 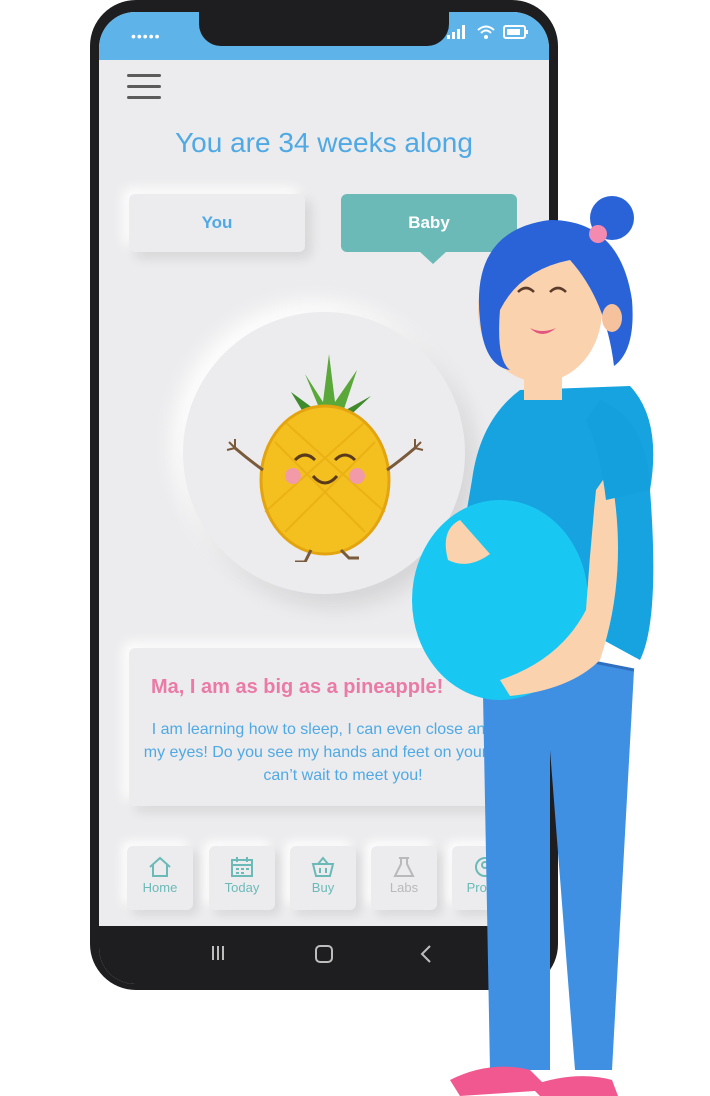 What do you see at coordinates (160, 866) in the screenshot?
I see `home-icon` at bounding box center [160, 866].